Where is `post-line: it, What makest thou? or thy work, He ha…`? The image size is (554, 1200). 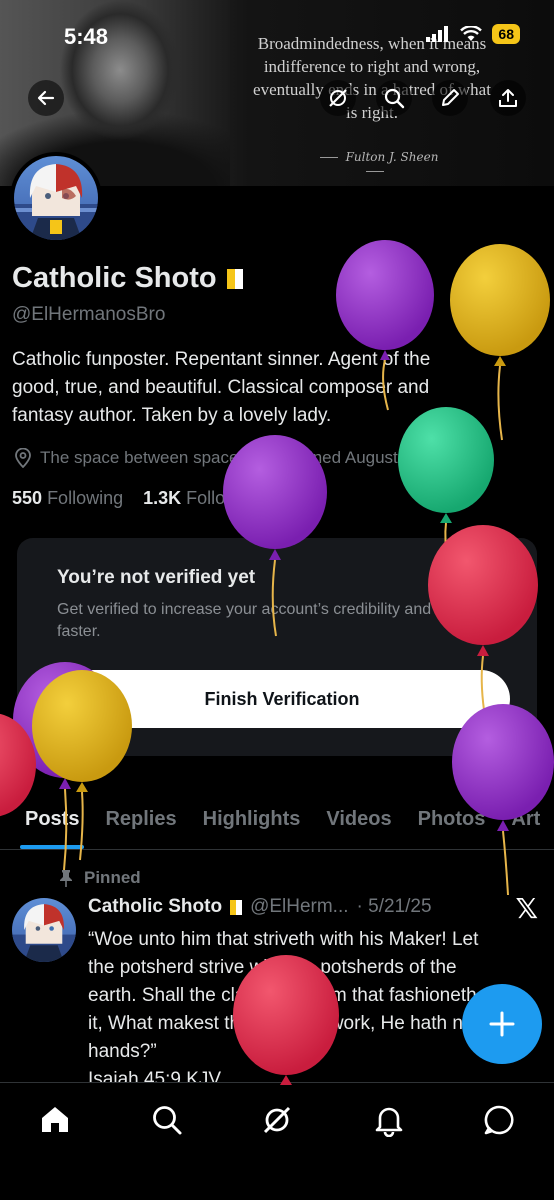
post-line: it, What makest thou? or thy work, He ha… is located at coordinates (281, 1023).